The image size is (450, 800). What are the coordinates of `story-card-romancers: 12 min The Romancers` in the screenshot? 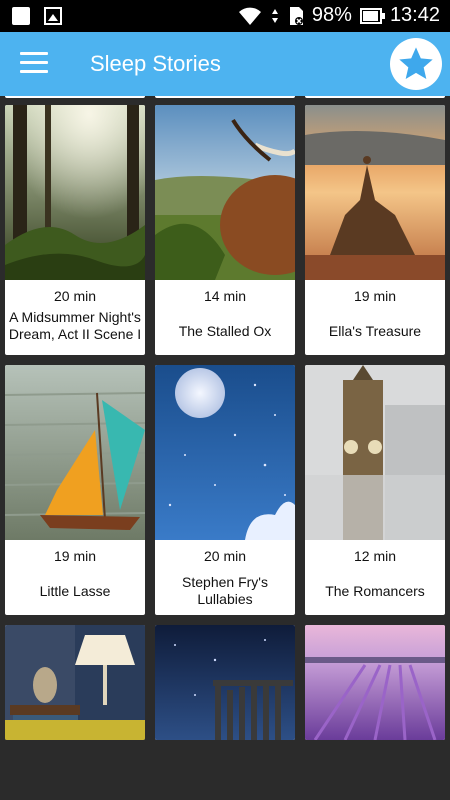 It's located at (375, 490).